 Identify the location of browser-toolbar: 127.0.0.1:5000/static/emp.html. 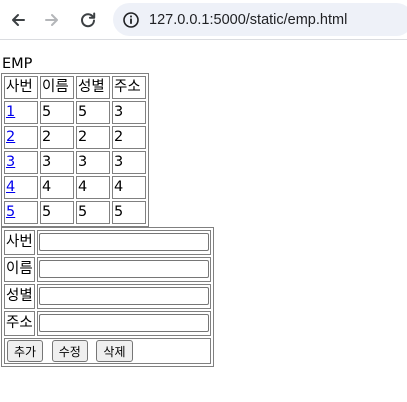
(203, 20).